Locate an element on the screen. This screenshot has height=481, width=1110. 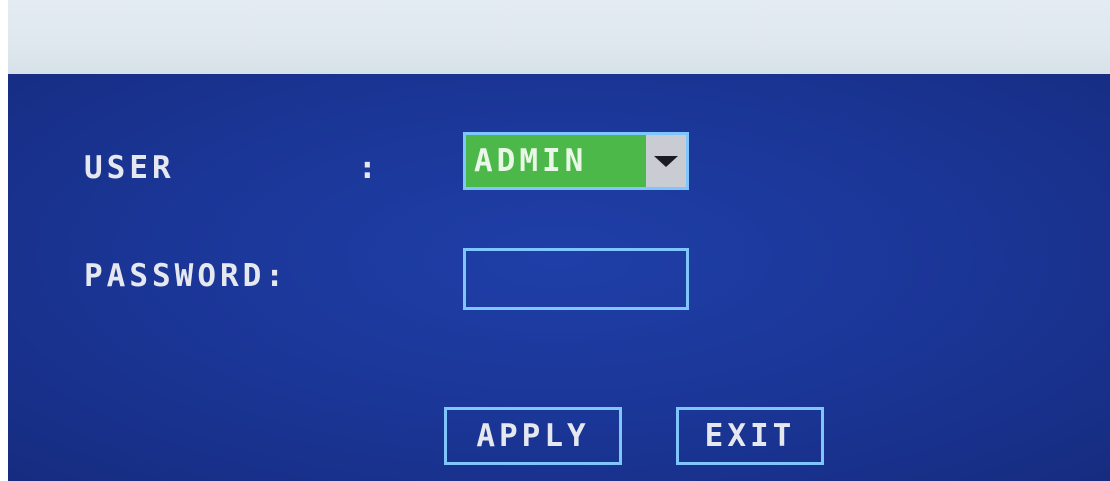
user-select-value: ADMIN is located at coordinates (531, 160).